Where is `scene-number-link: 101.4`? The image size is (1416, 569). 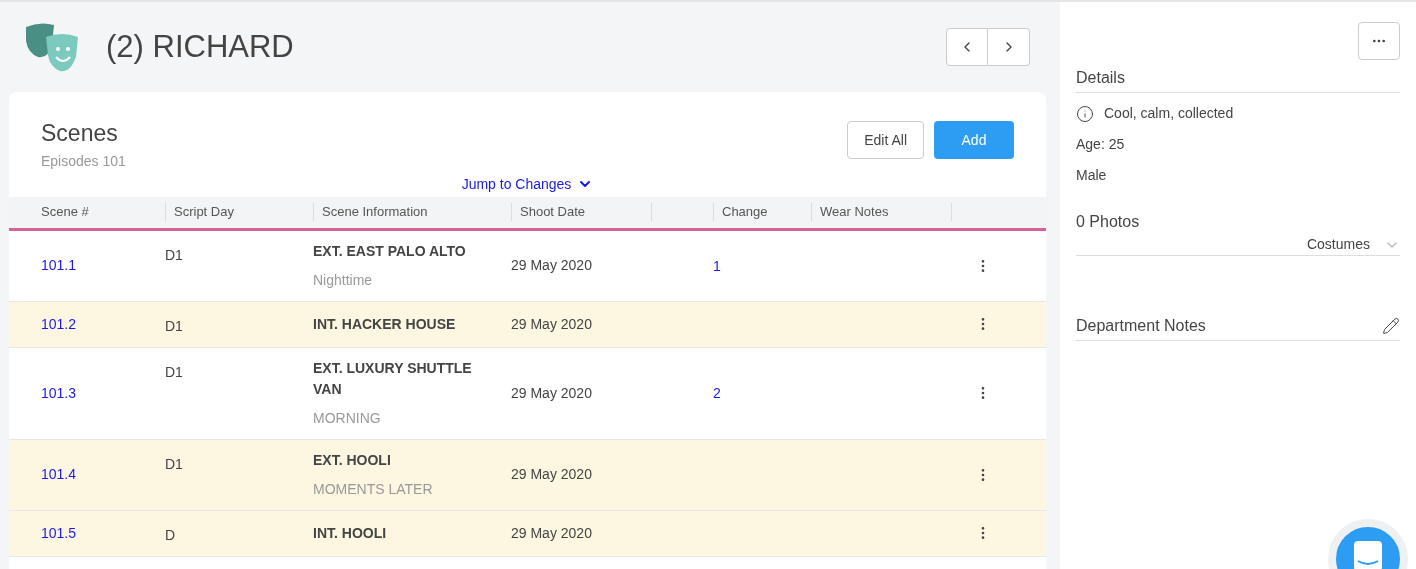
scene-number-link: 101.4 is located at coordinates (103, 474).